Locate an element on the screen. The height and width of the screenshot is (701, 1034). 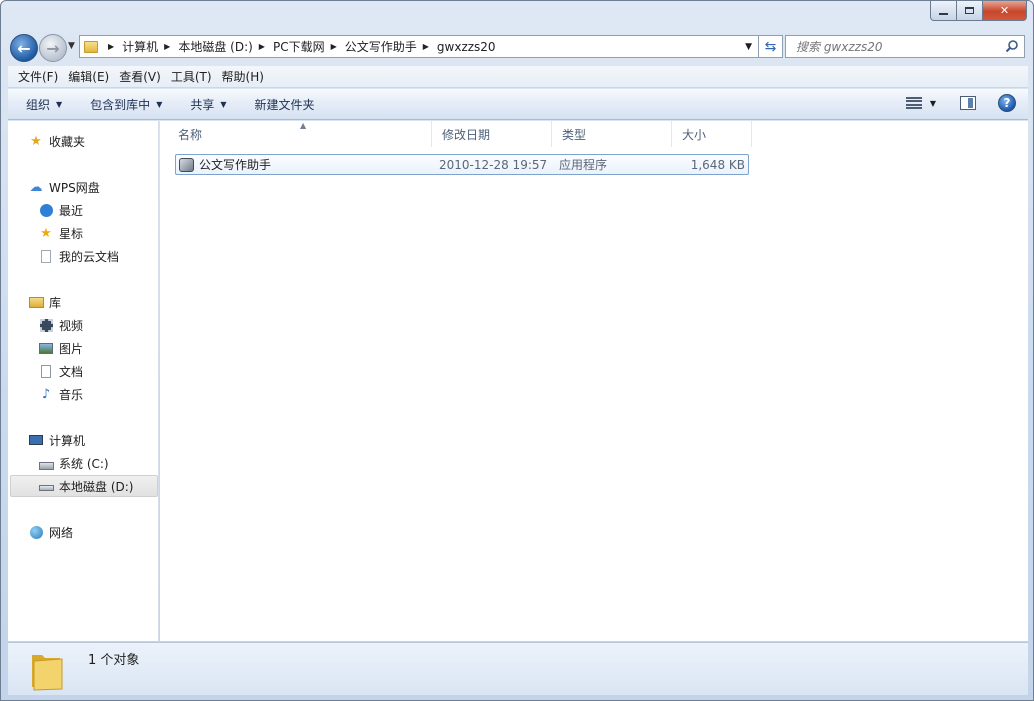
tree-label: 本地磁盘 (D:) is located at coordinates (96, 486).